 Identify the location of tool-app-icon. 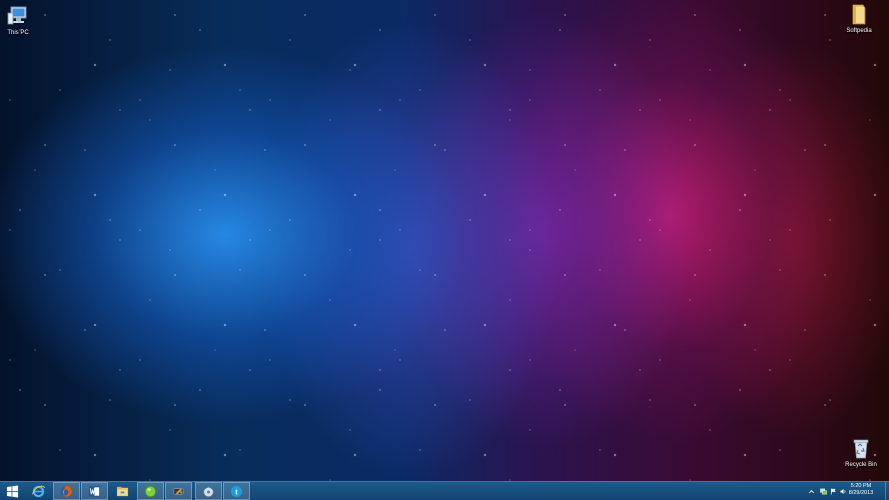
(178, 491).